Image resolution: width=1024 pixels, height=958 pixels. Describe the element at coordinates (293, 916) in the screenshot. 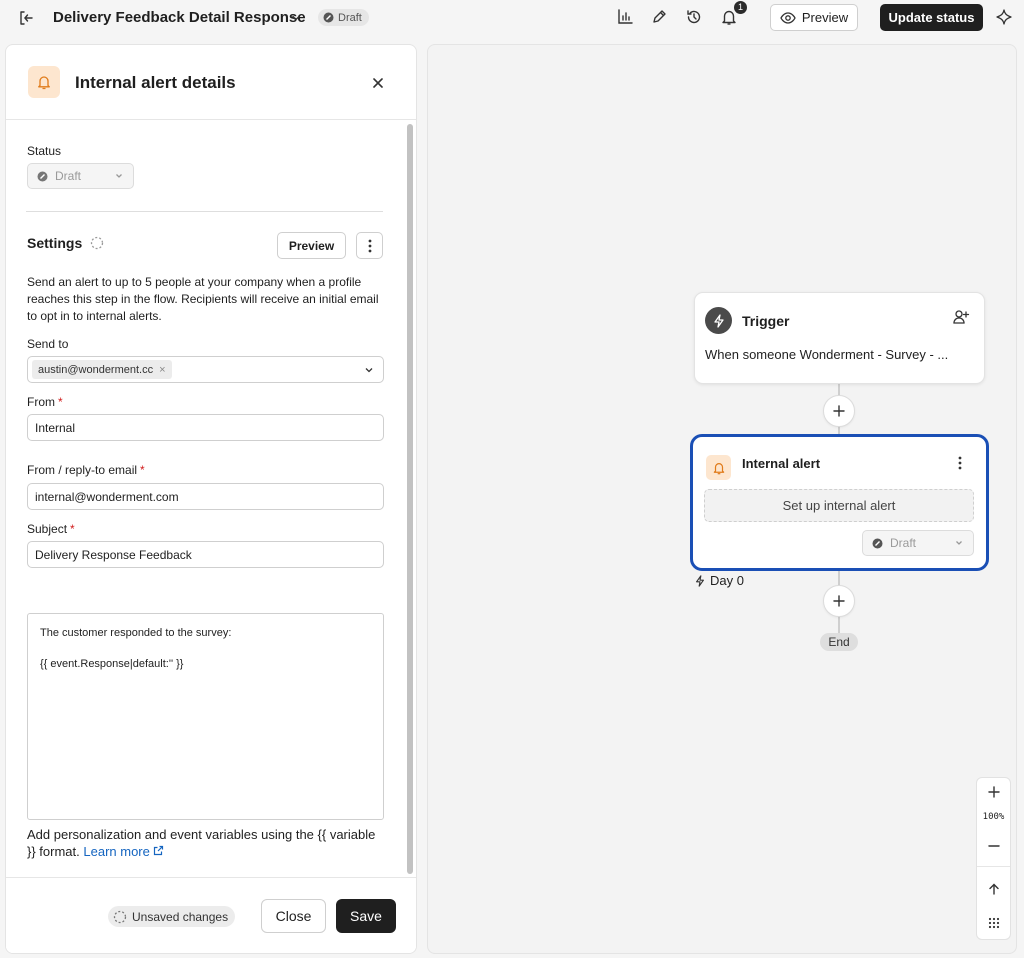

I see `close-button: Close` at that location.